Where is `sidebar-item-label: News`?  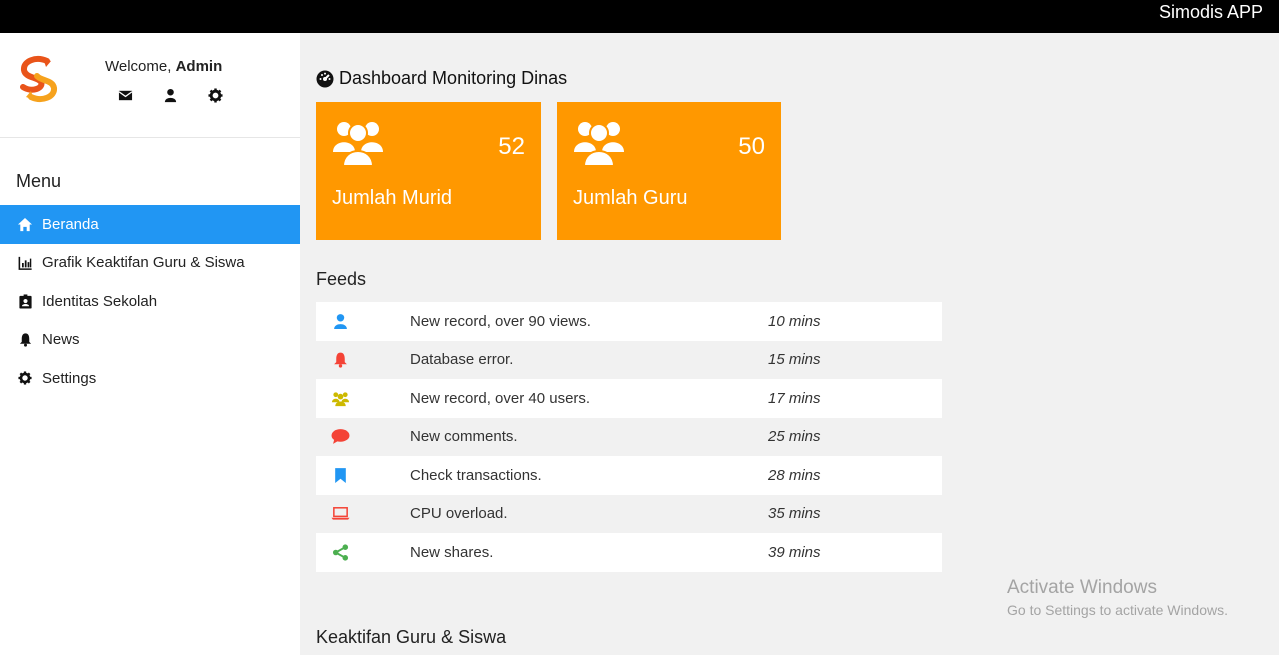
sidebar-item-label: News is located at coordinates (61, 340).